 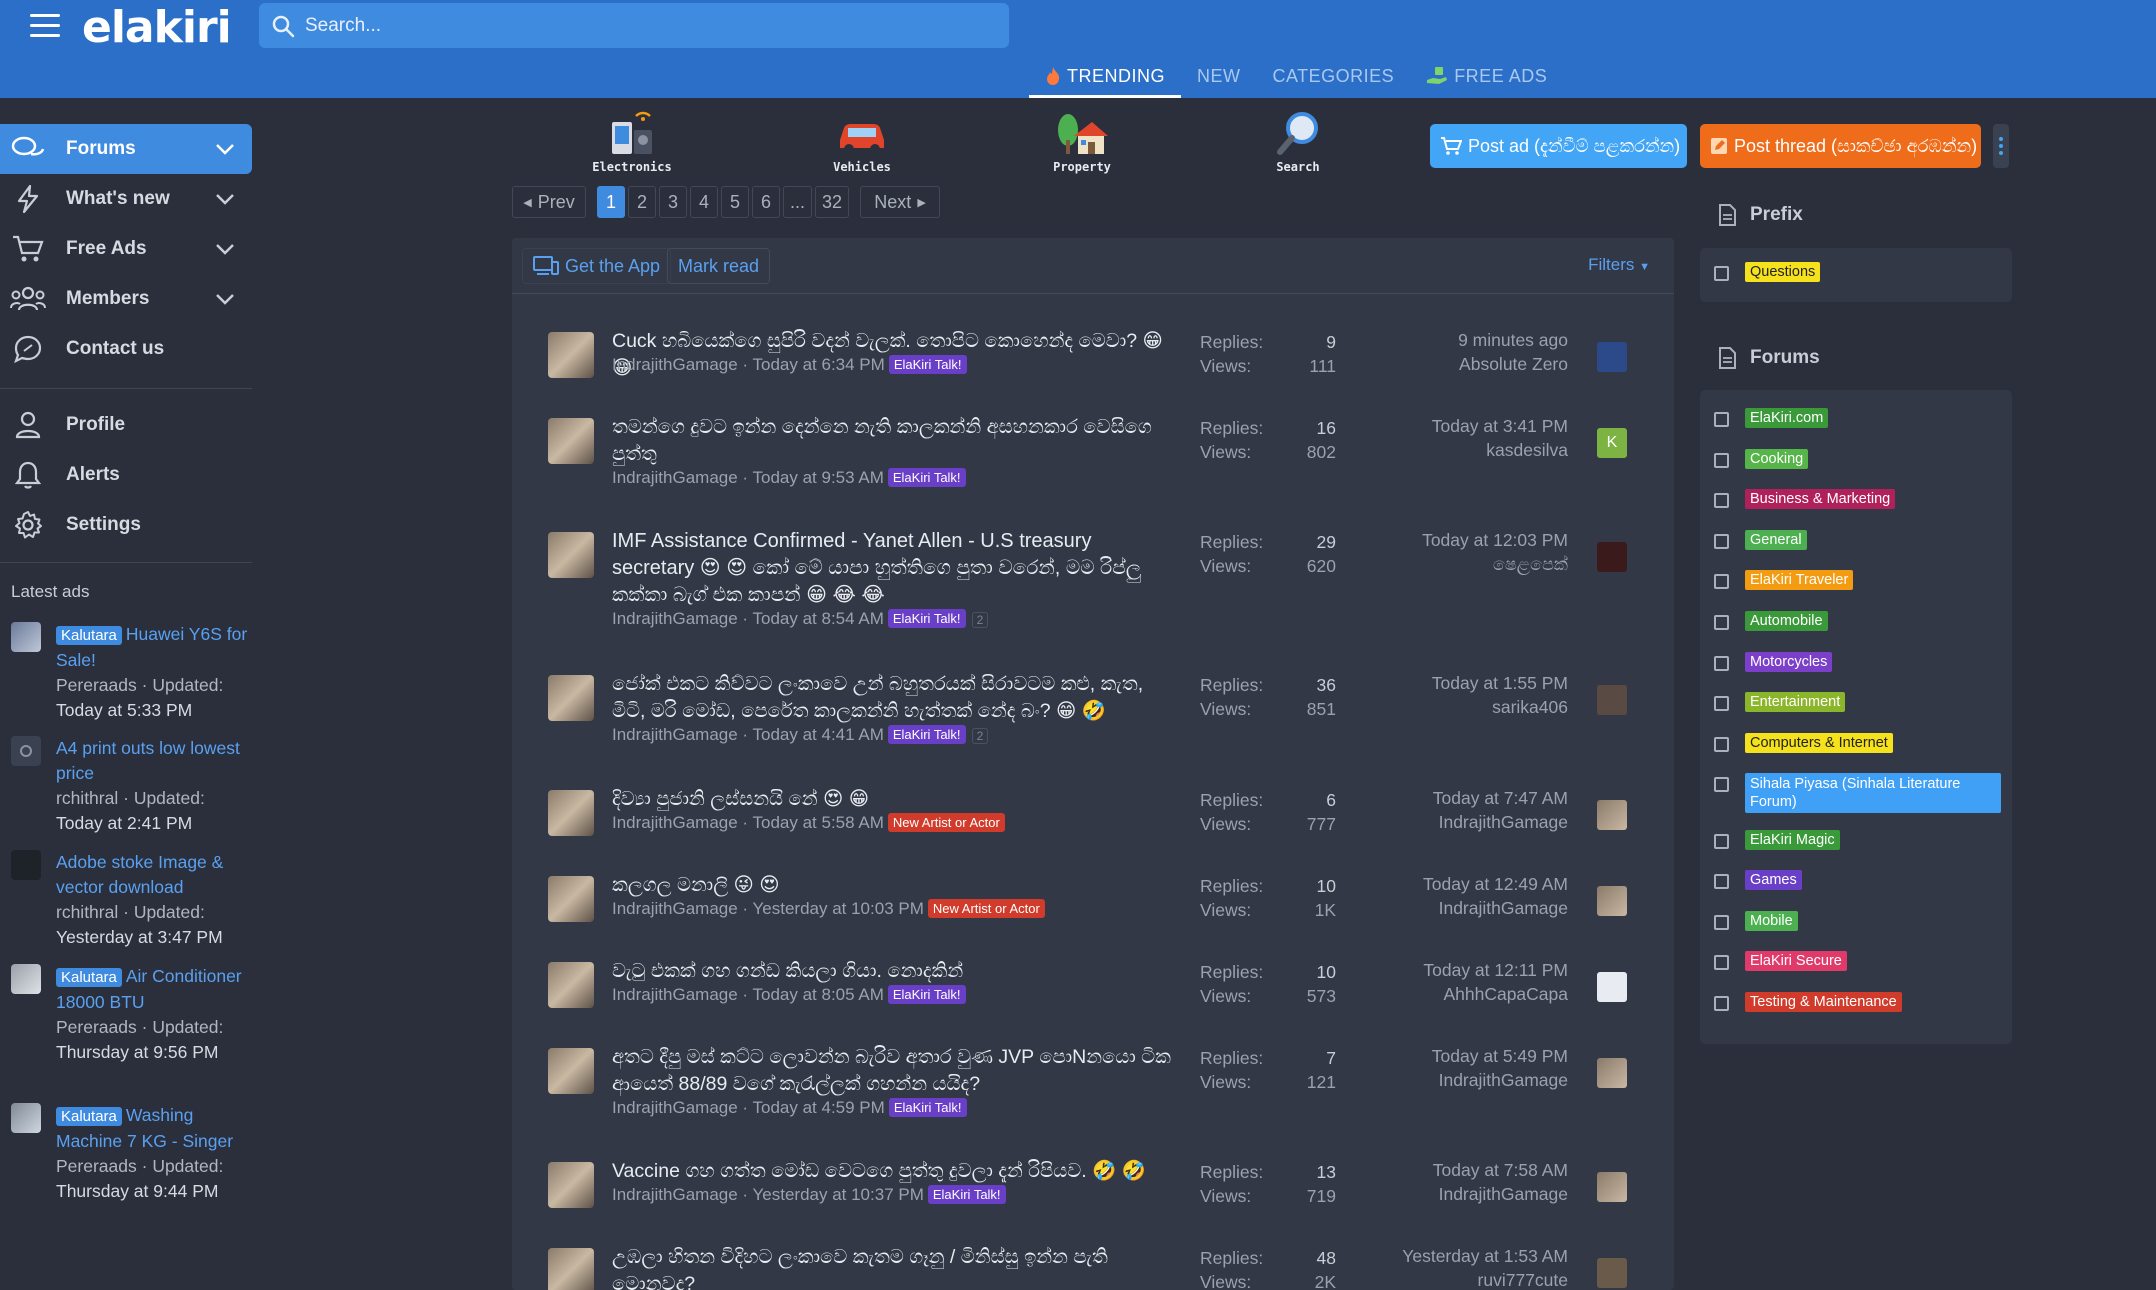 What do you see at coordinates (892, 885) in the screenshot?
I see `thread-title: කලගල මනාලි 😜 😍` at bounding box center [892, 885].